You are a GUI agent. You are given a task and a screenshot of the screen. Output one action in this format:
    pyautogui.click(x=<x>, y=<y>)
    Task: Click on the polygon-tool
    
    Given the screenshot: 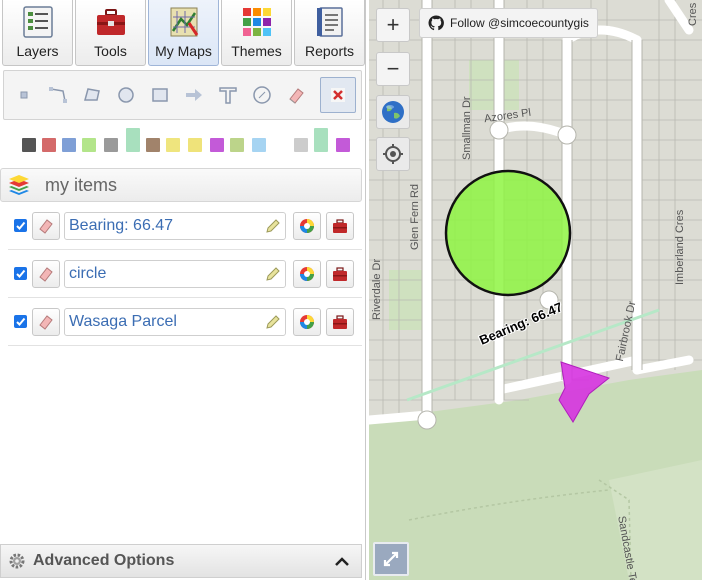 What is the action you would take?
    pyautogui.click(x=92, y=95)
    